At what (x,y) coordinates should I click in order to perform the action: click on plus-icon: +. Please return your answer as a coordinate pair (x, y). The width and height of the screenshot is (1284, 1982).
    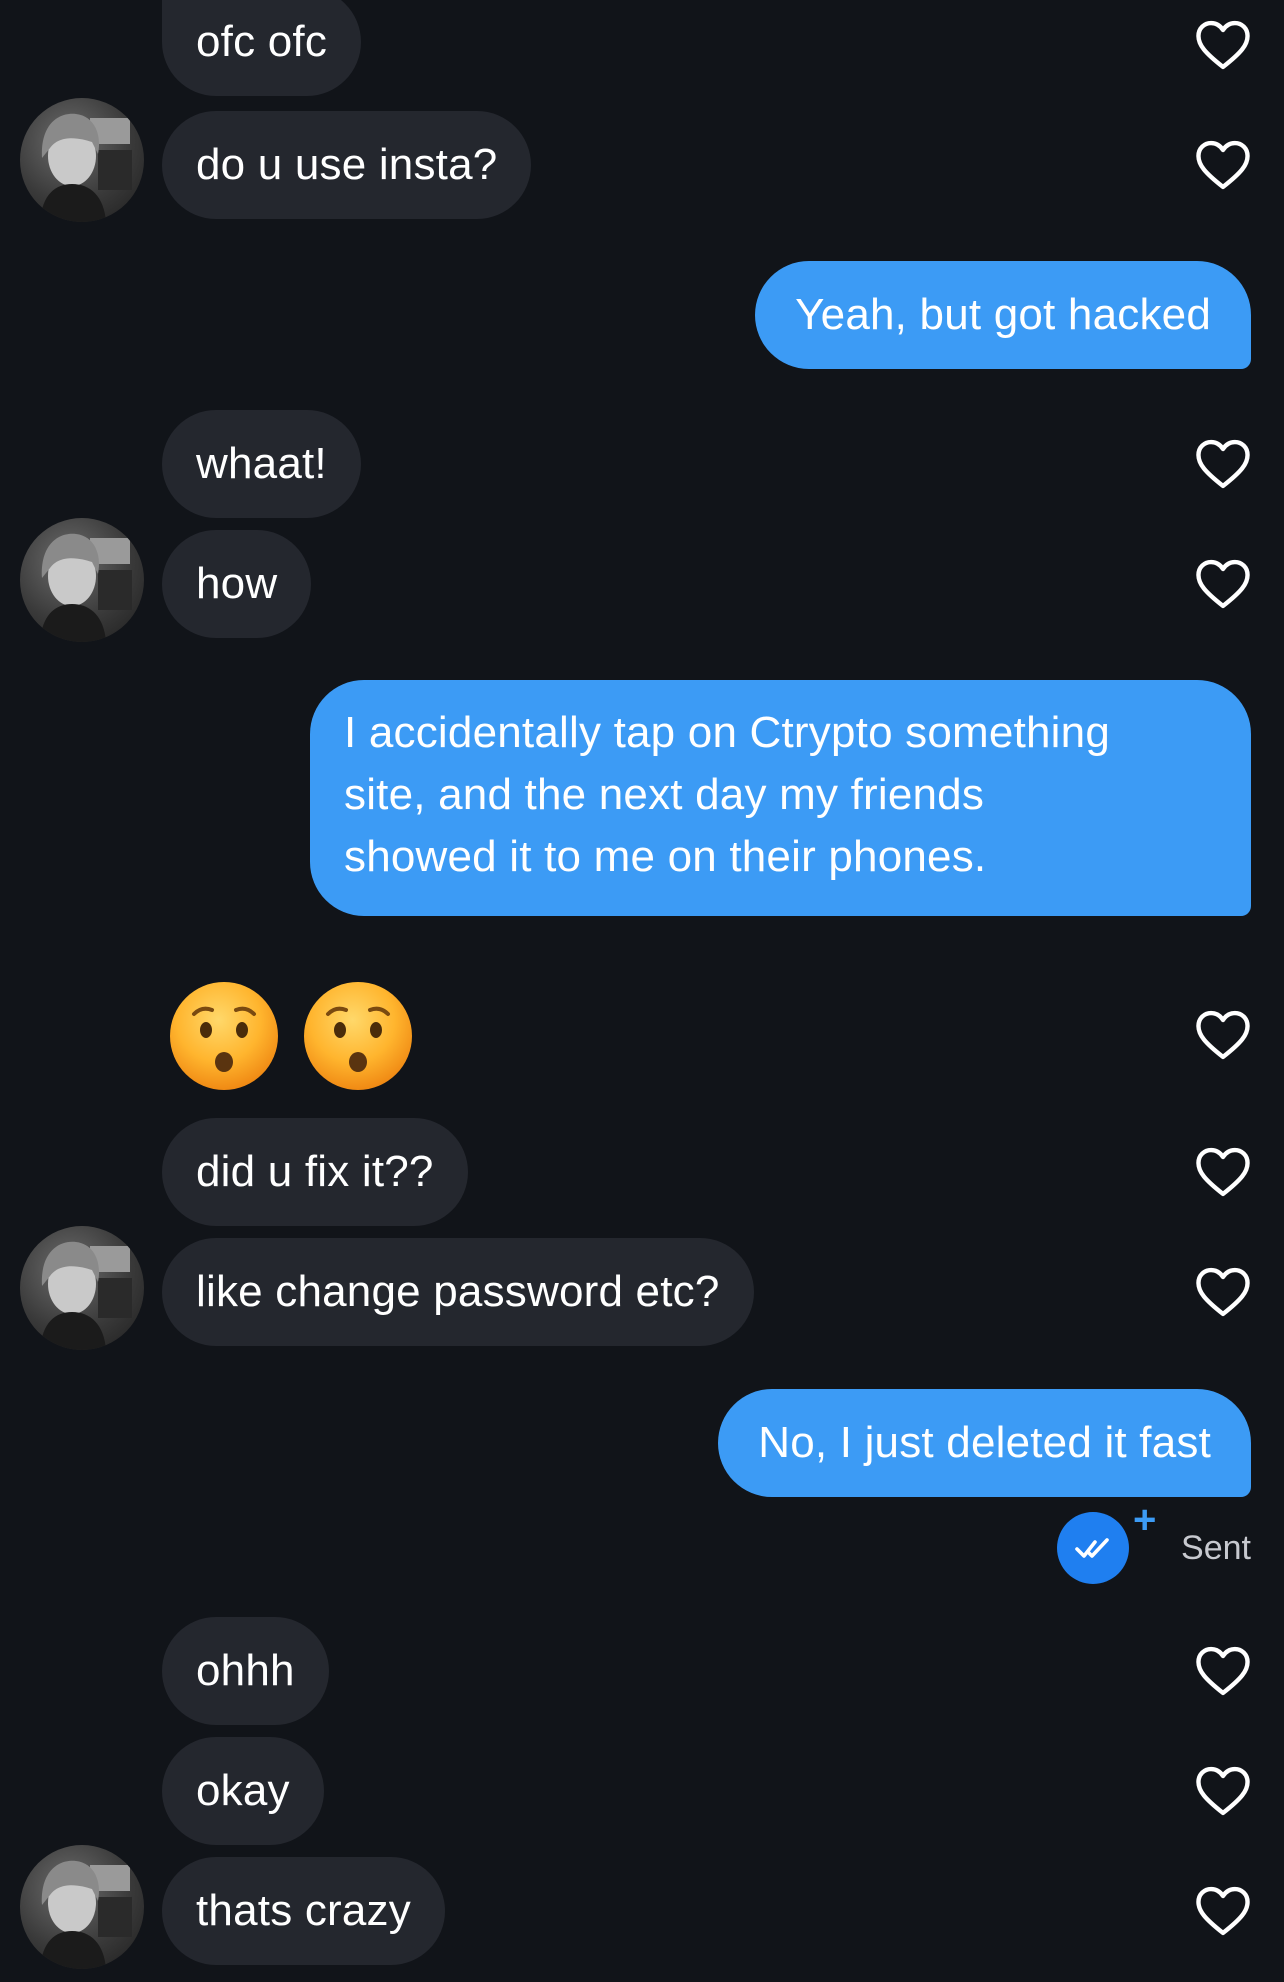
    Looking at the image, I should click on (1145, 1520).